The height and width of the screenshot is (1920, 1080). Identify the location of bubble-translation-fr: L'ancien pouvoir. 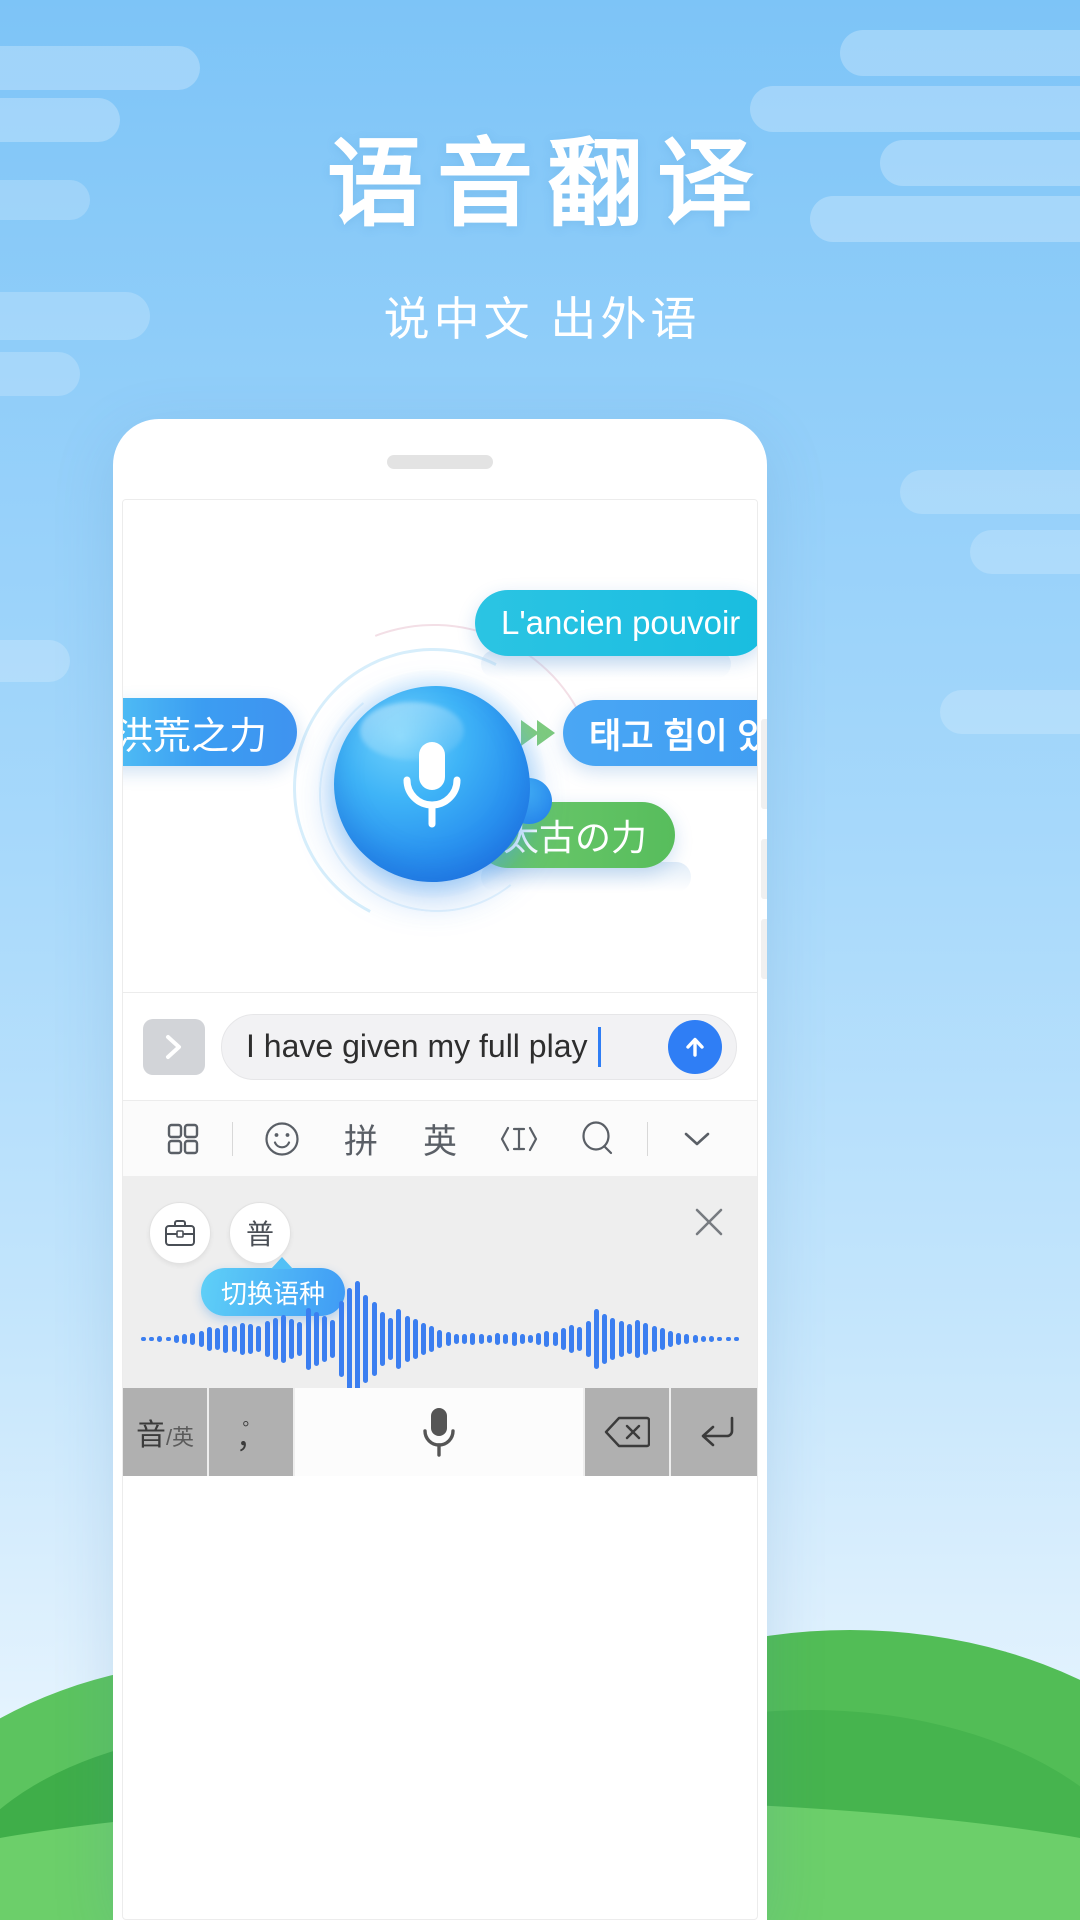
(616, 623).